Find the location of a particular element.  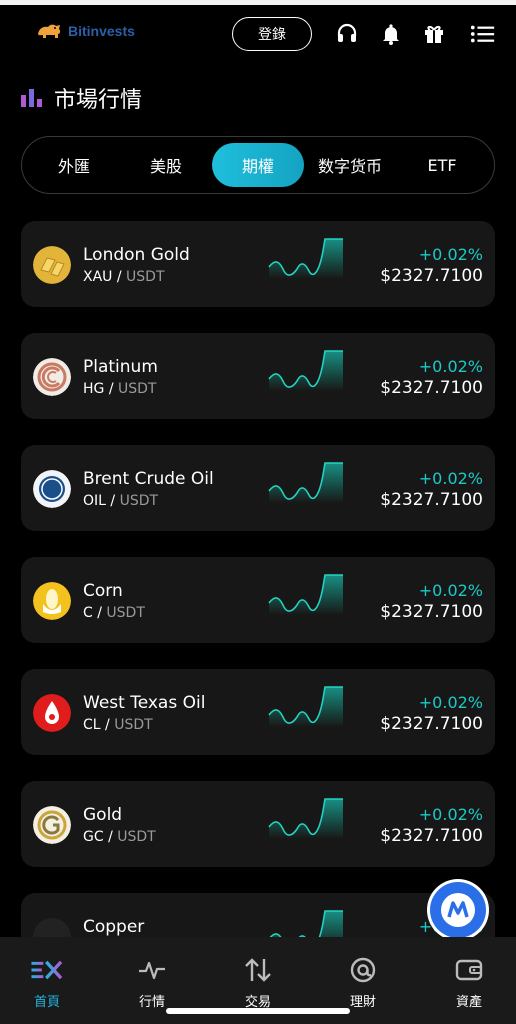

nav-market: 行情 is located at coordinates (152, 982).